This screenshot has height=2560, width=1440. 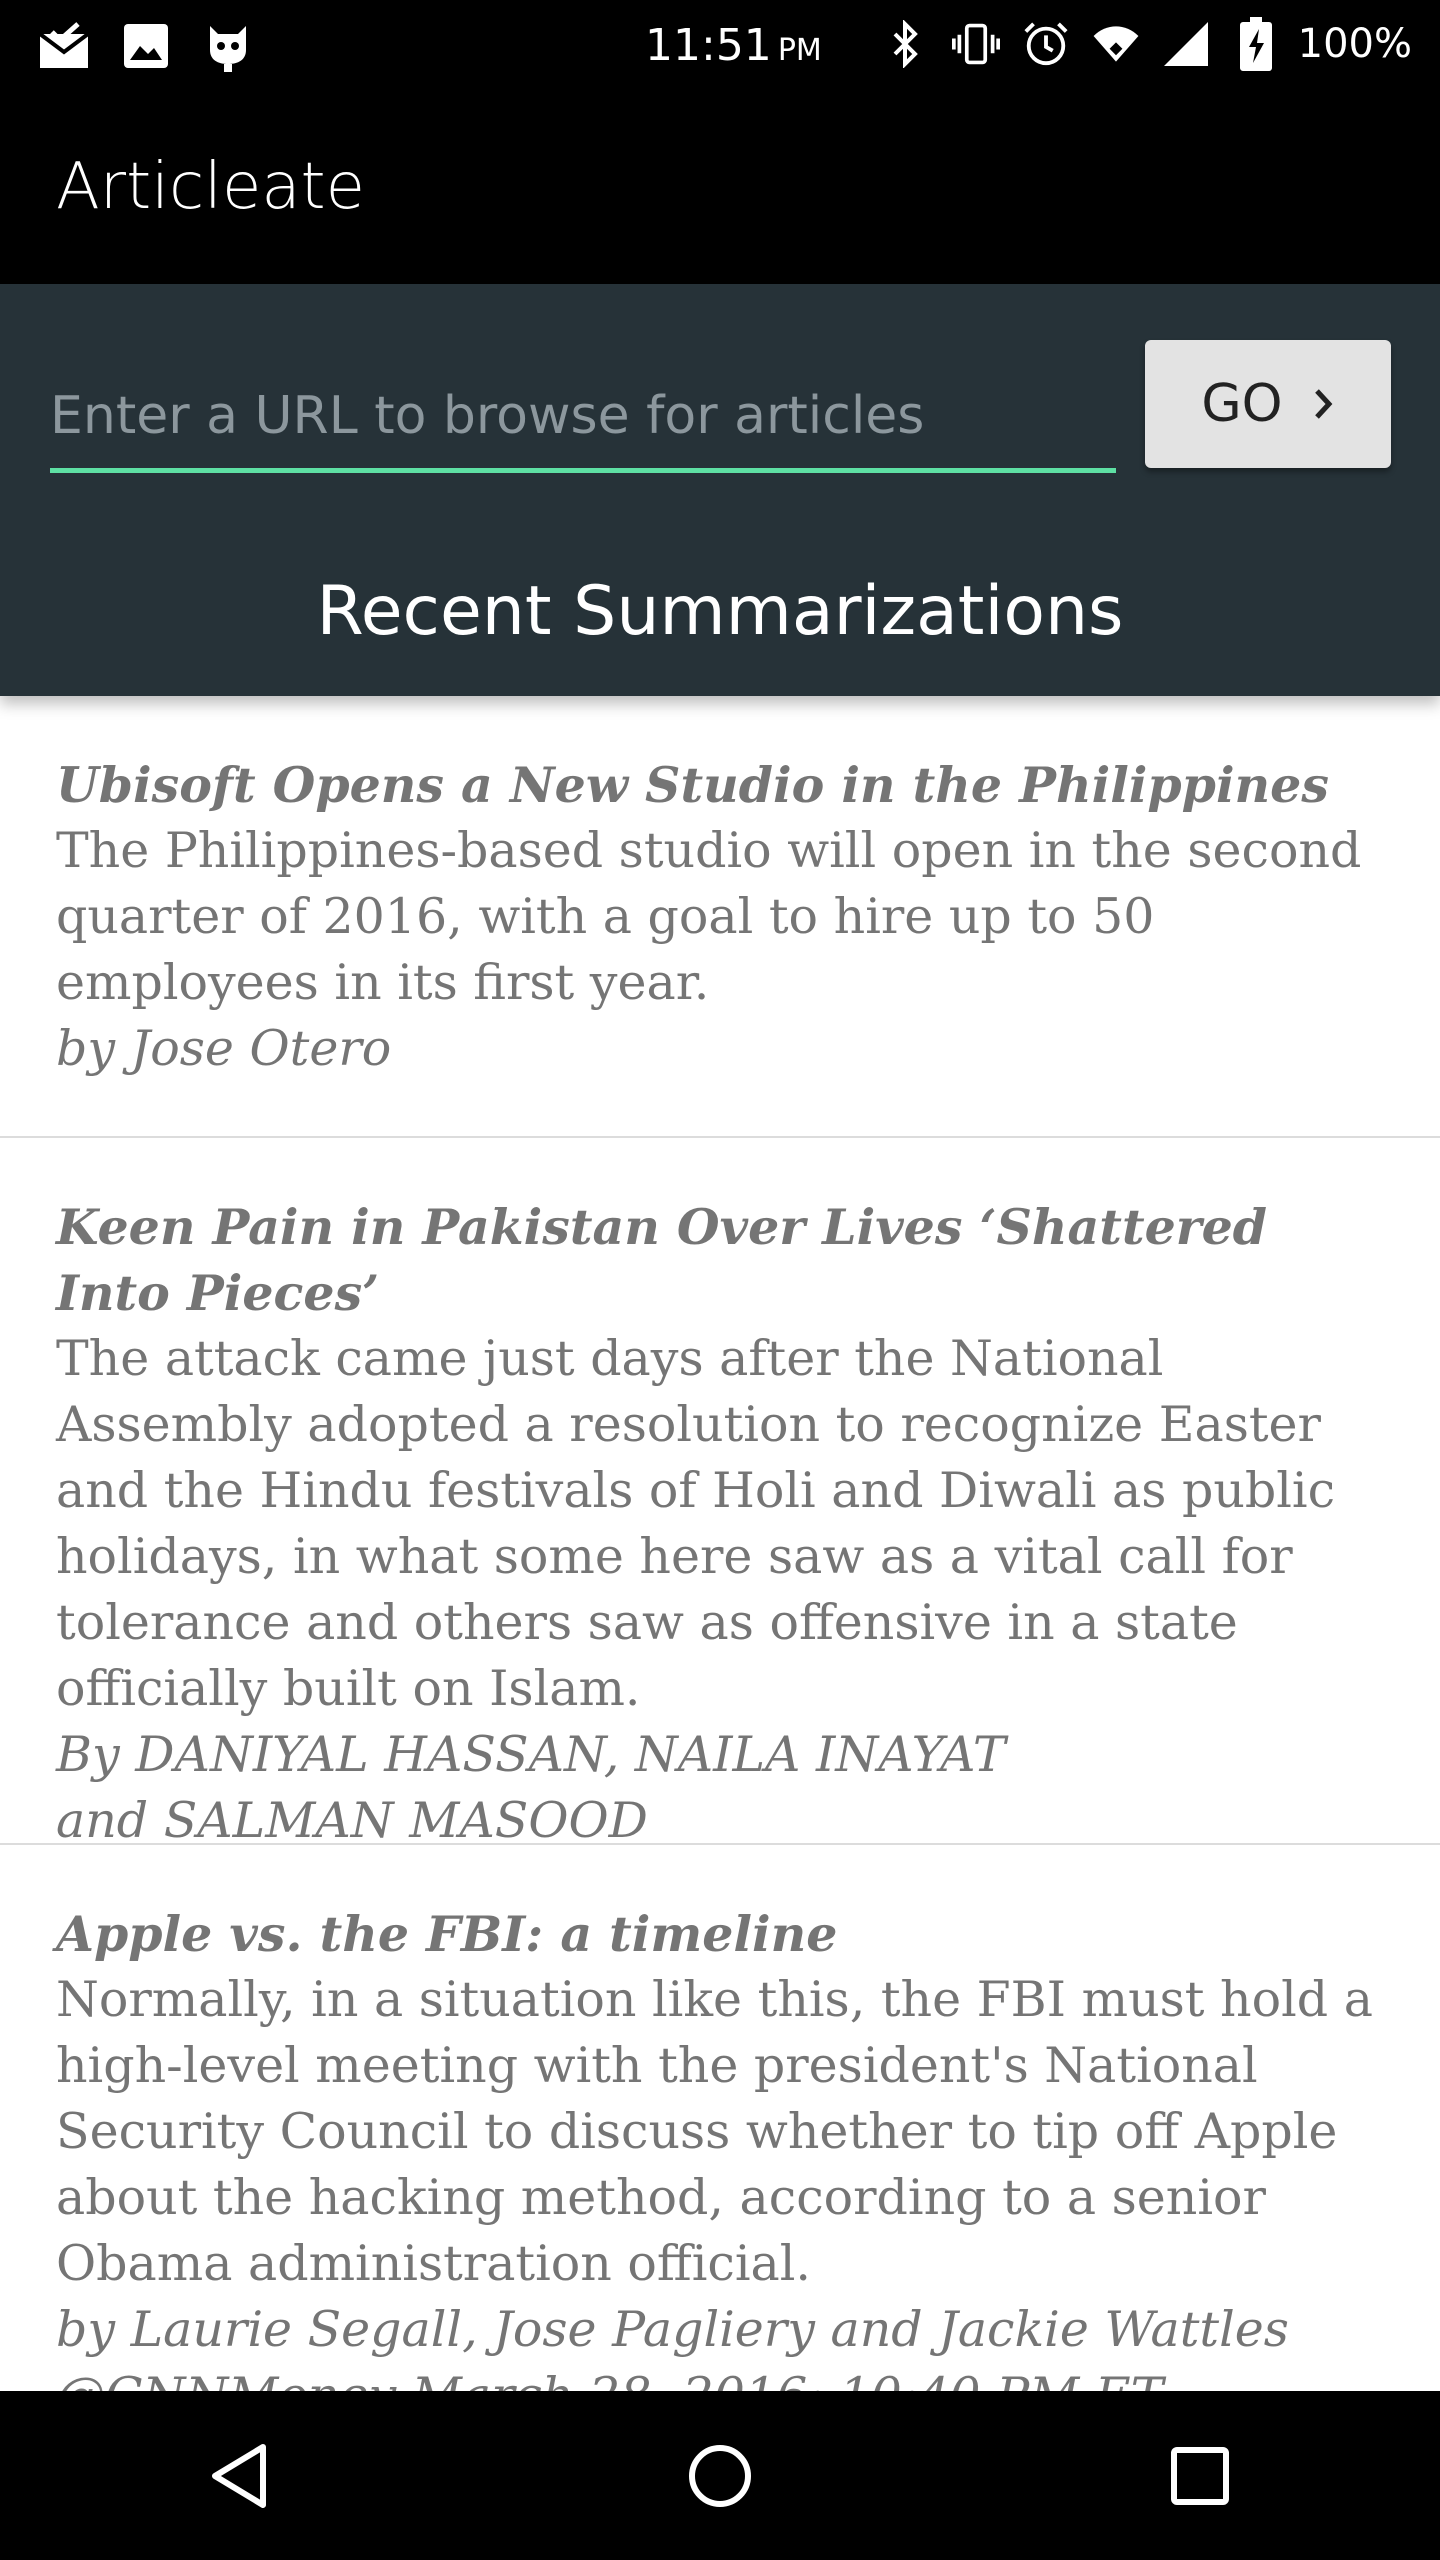 I want to click on go-button-label: GO, so click(x=1242, y=404).